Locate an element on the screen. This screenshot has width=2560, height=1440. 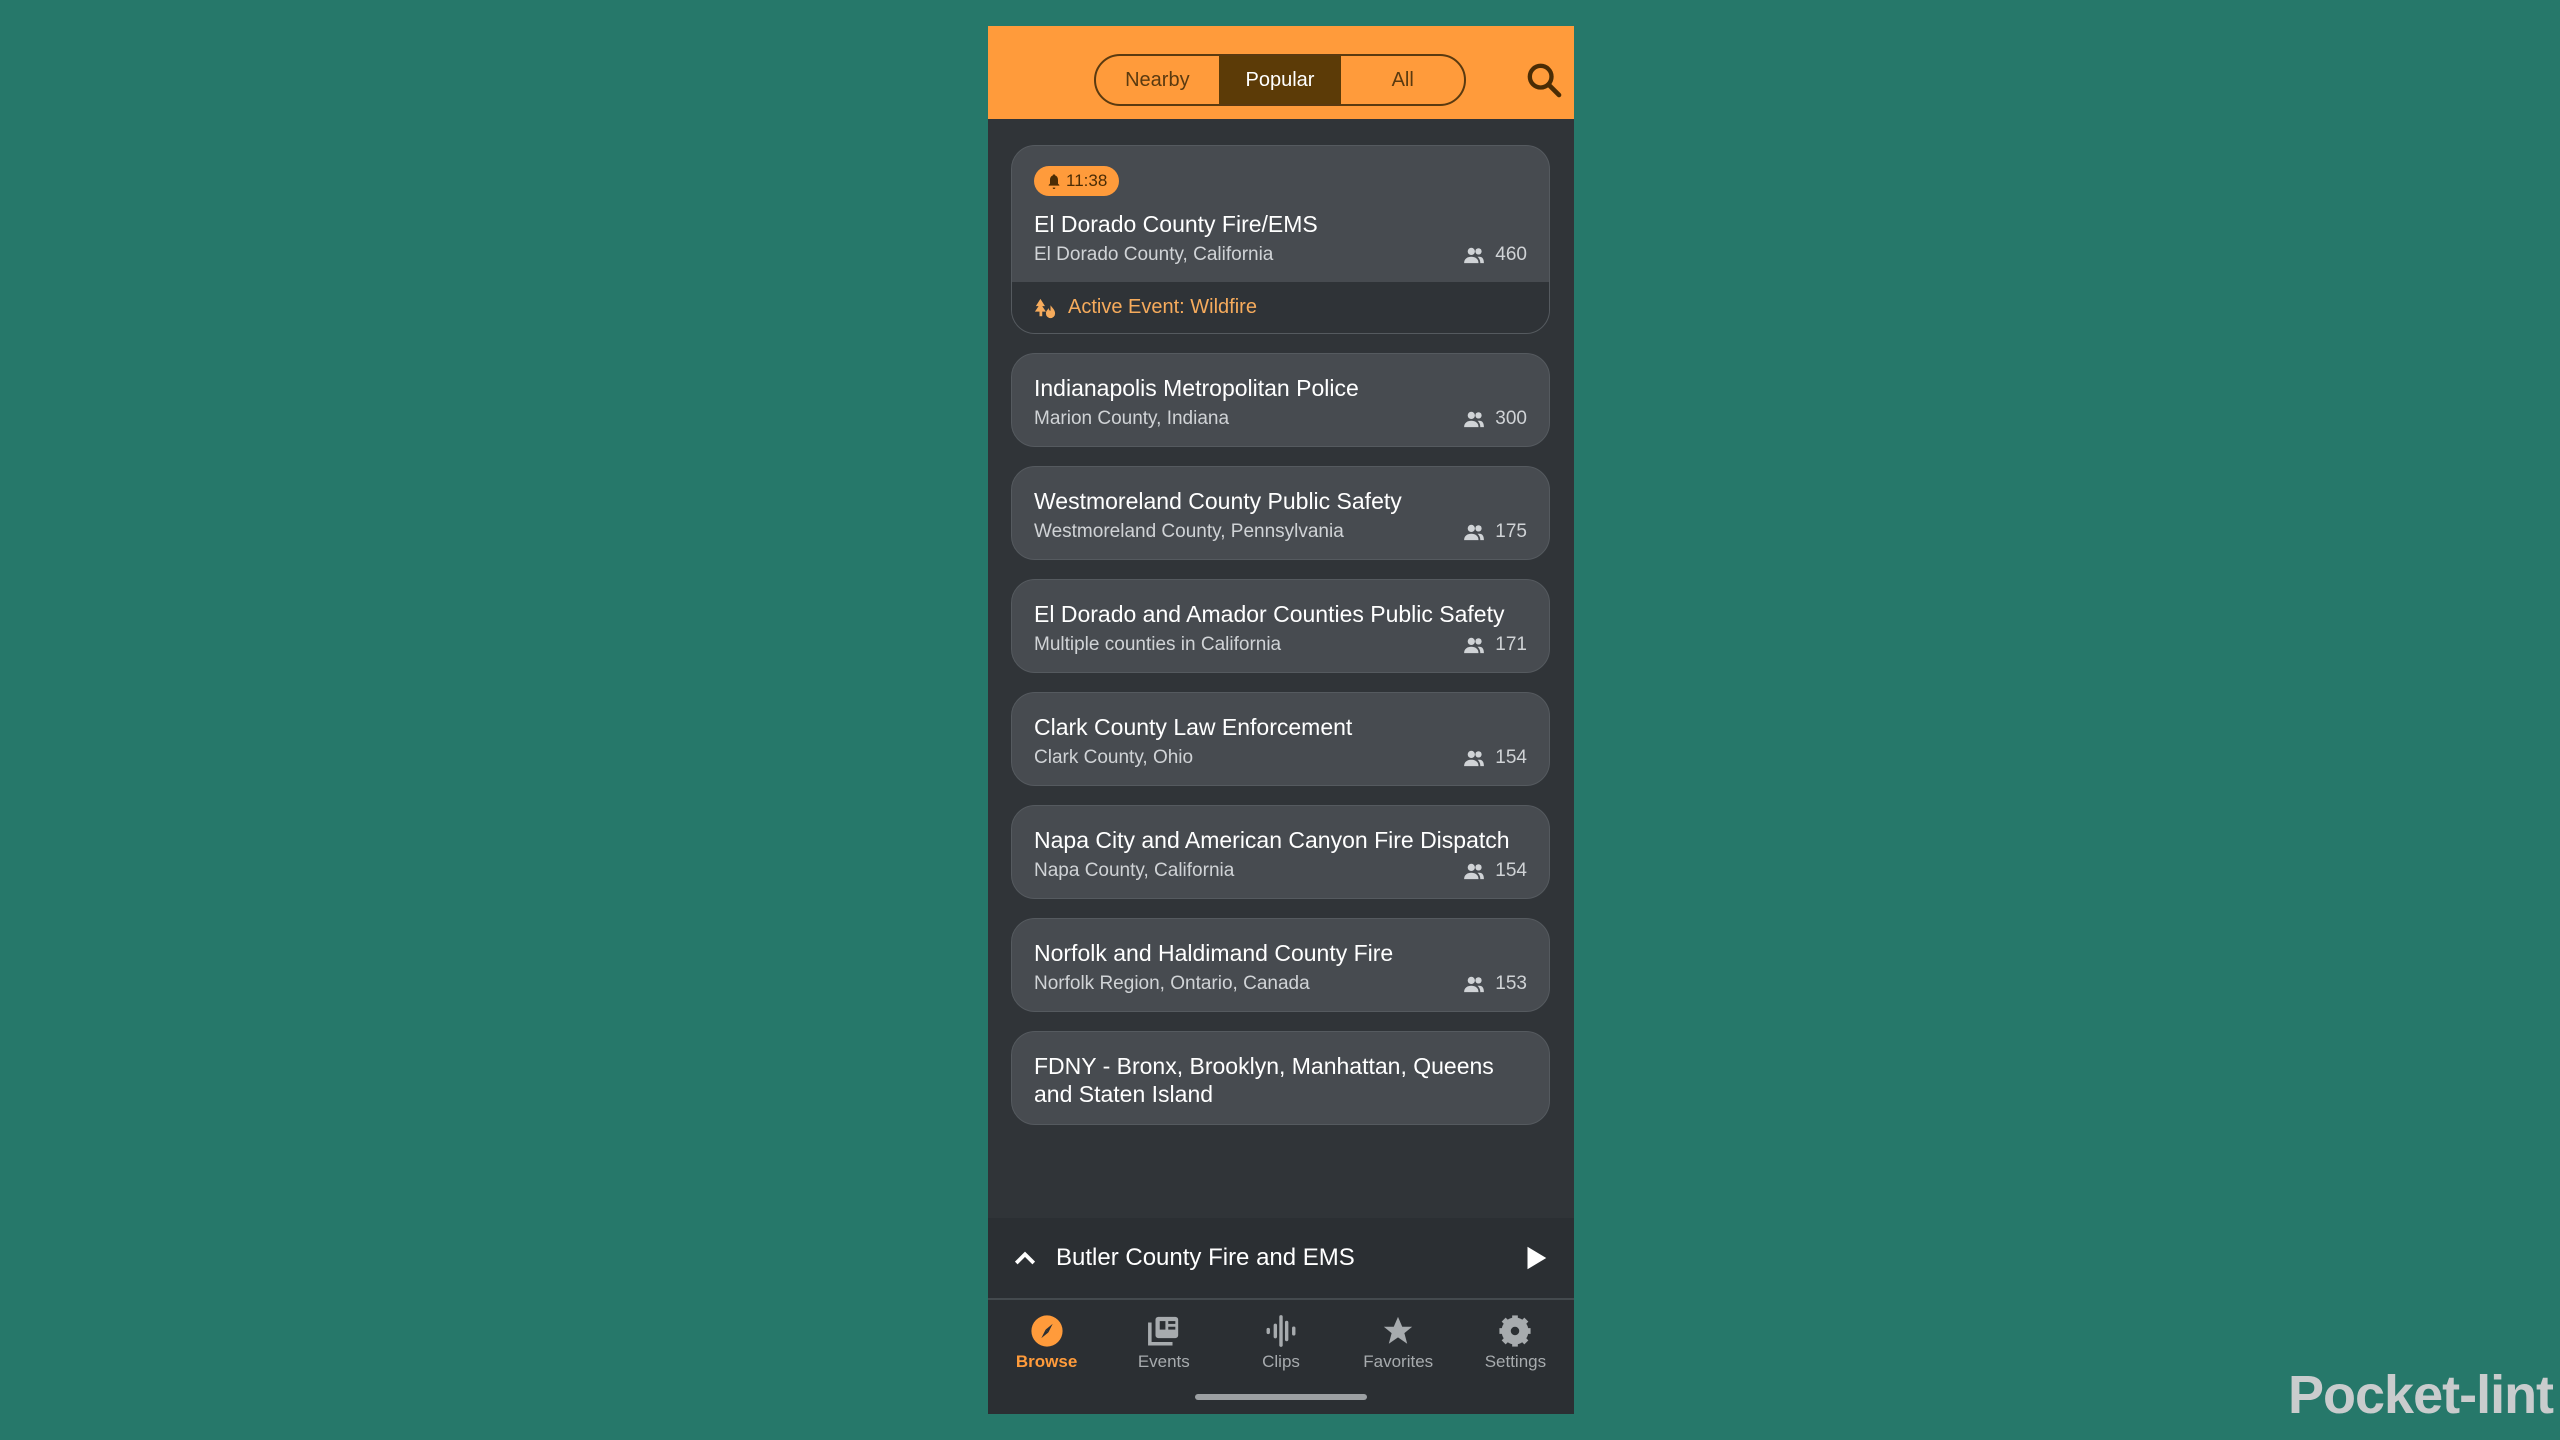
listener-count: 175 is located at coordinates (1511, 531).